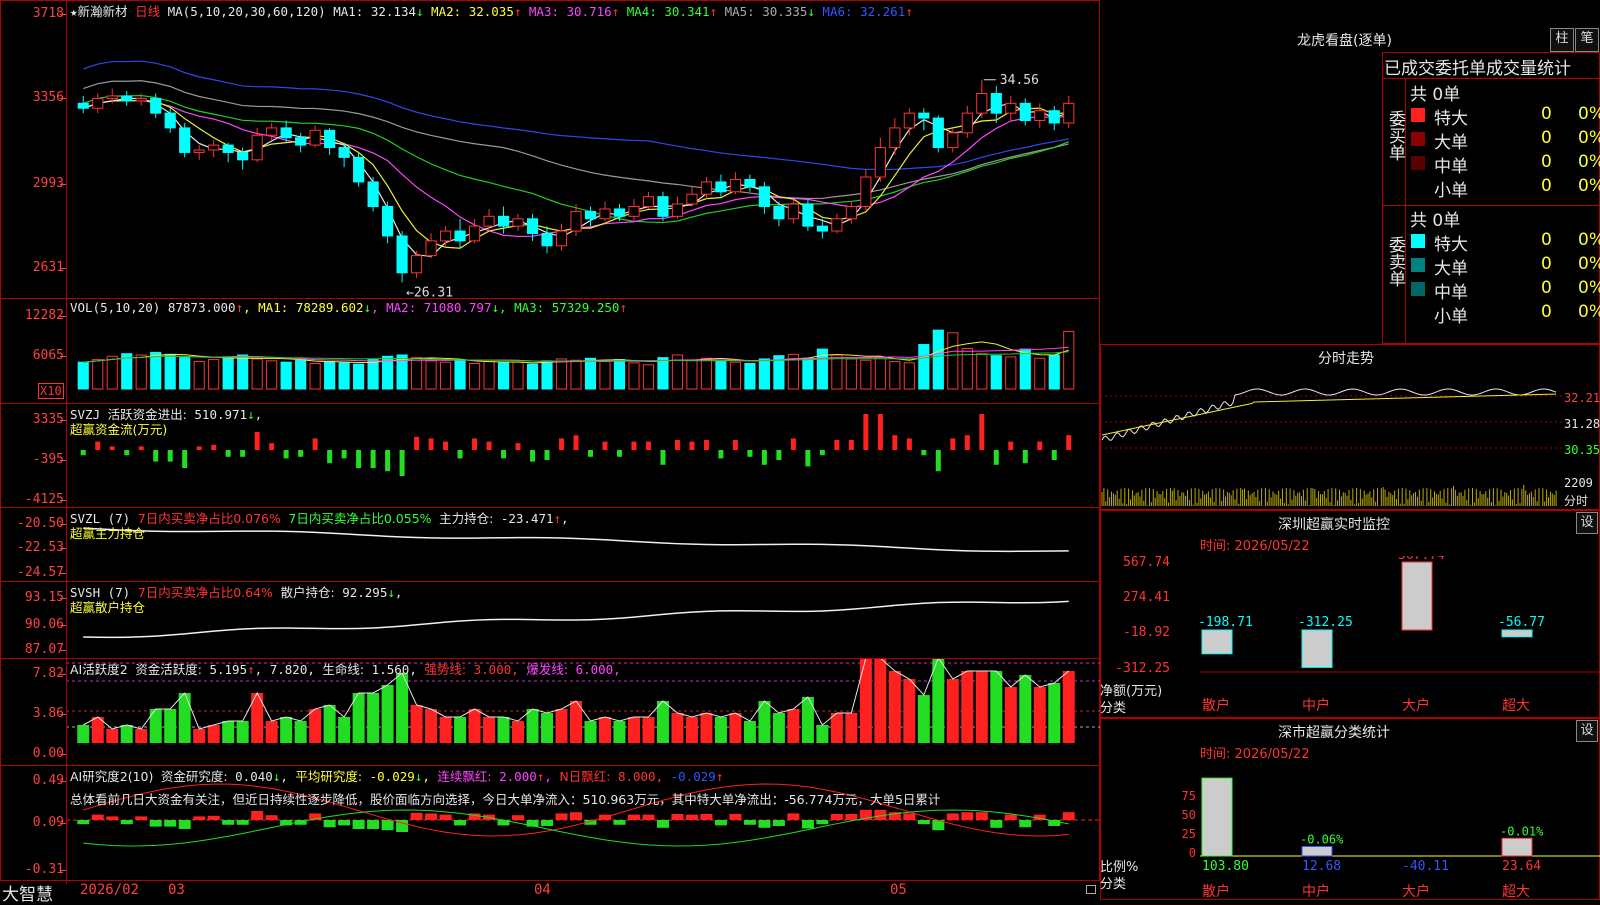 This screenshot has width=1600, height=905. Describe the element at coordinates (1587, 523) in the screenshot. I see `sz-monitor-settings-button: 设` at that location.